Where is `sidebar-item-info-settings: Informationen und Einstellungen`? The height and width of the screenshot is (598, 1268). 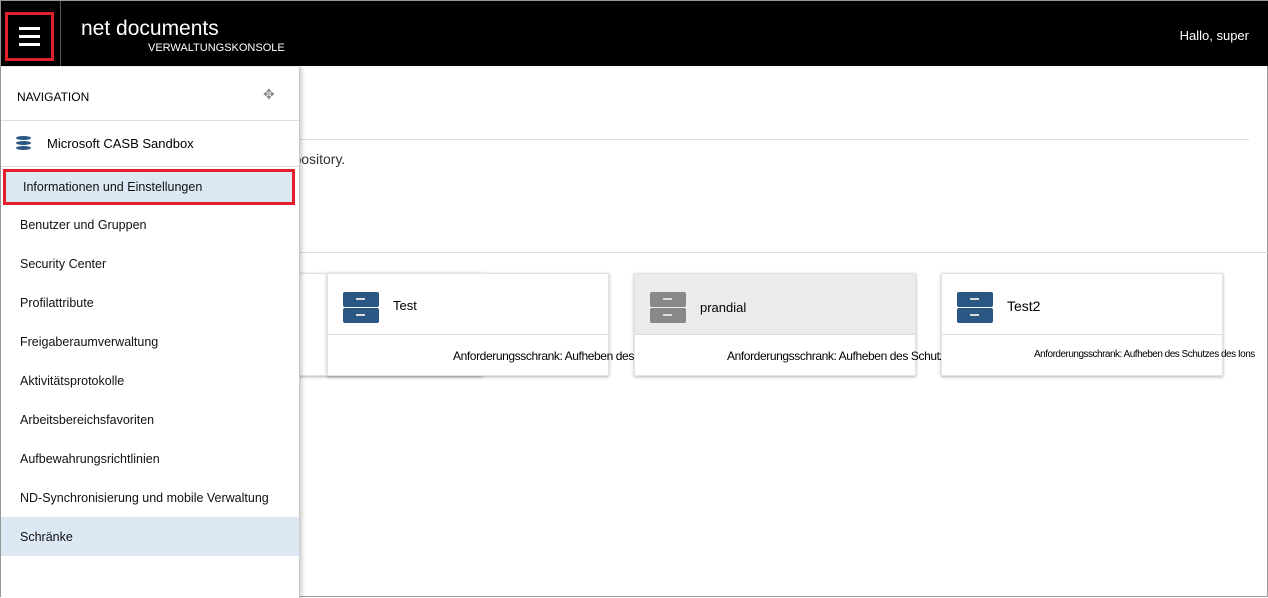 sidebar-item-info-settings: Informationen und Einstellungen is located at coordinates (149, 187).